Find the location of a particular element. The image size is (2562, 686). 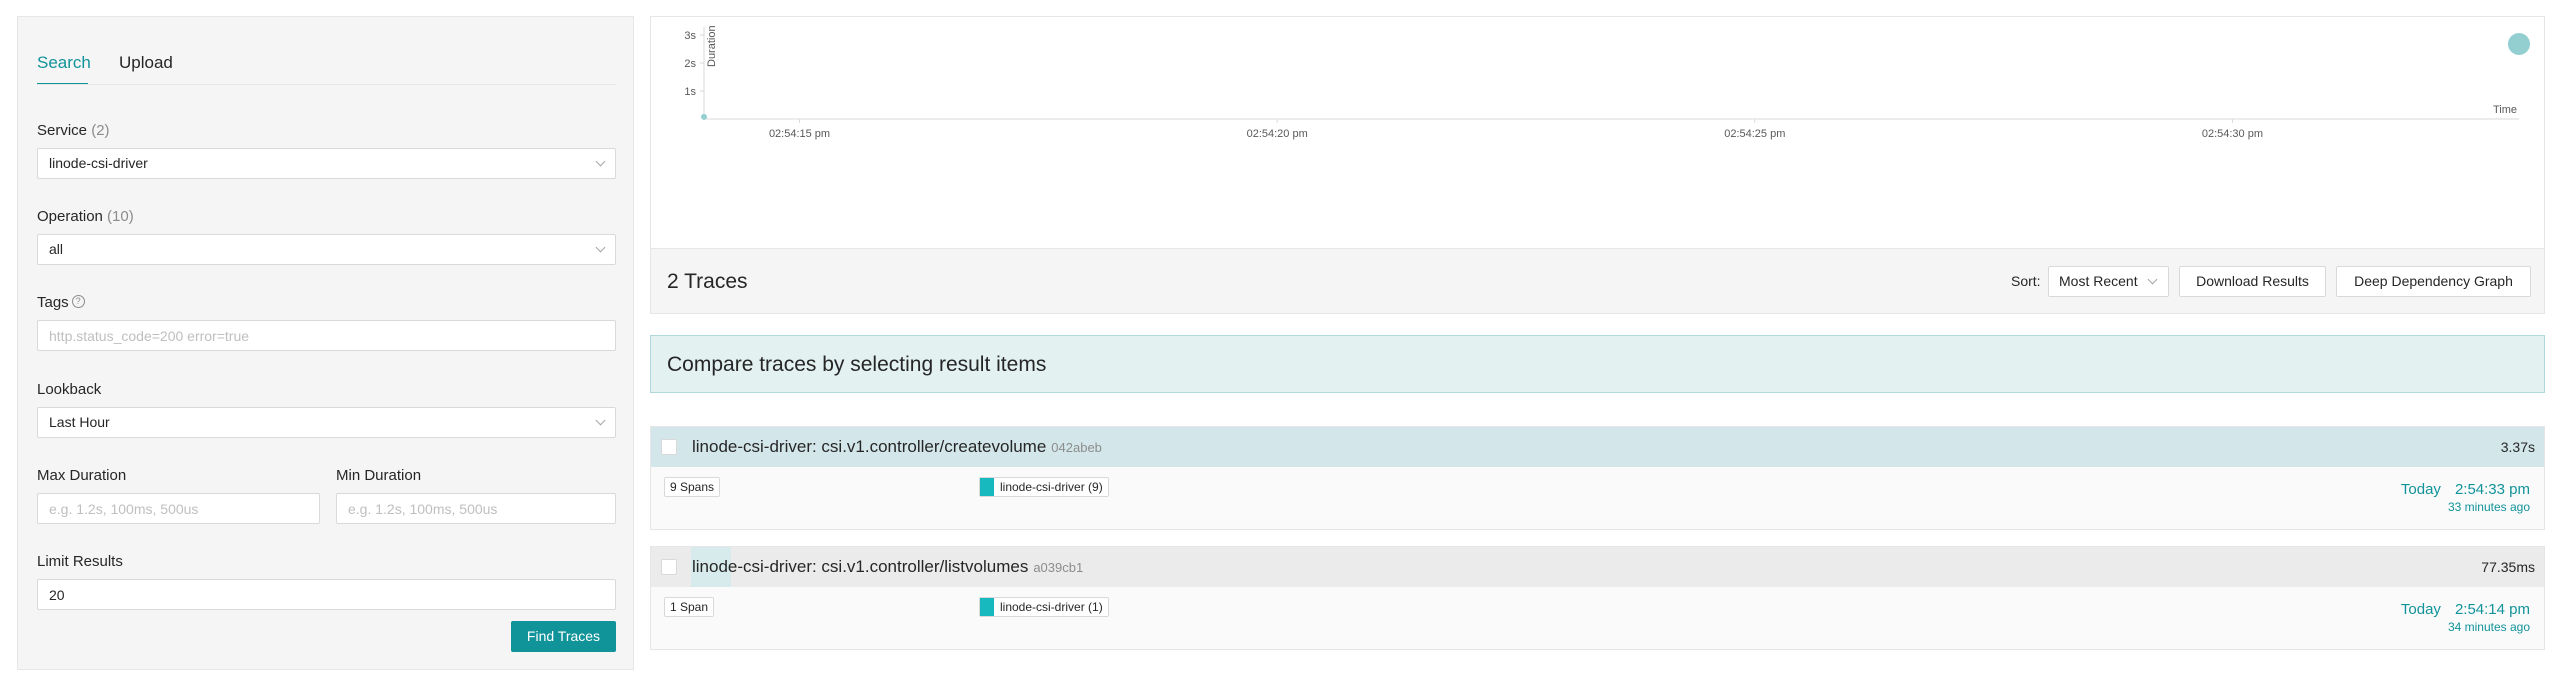

x-tick-label: 02:54:20 pm is located at coordinates (1277, 134).